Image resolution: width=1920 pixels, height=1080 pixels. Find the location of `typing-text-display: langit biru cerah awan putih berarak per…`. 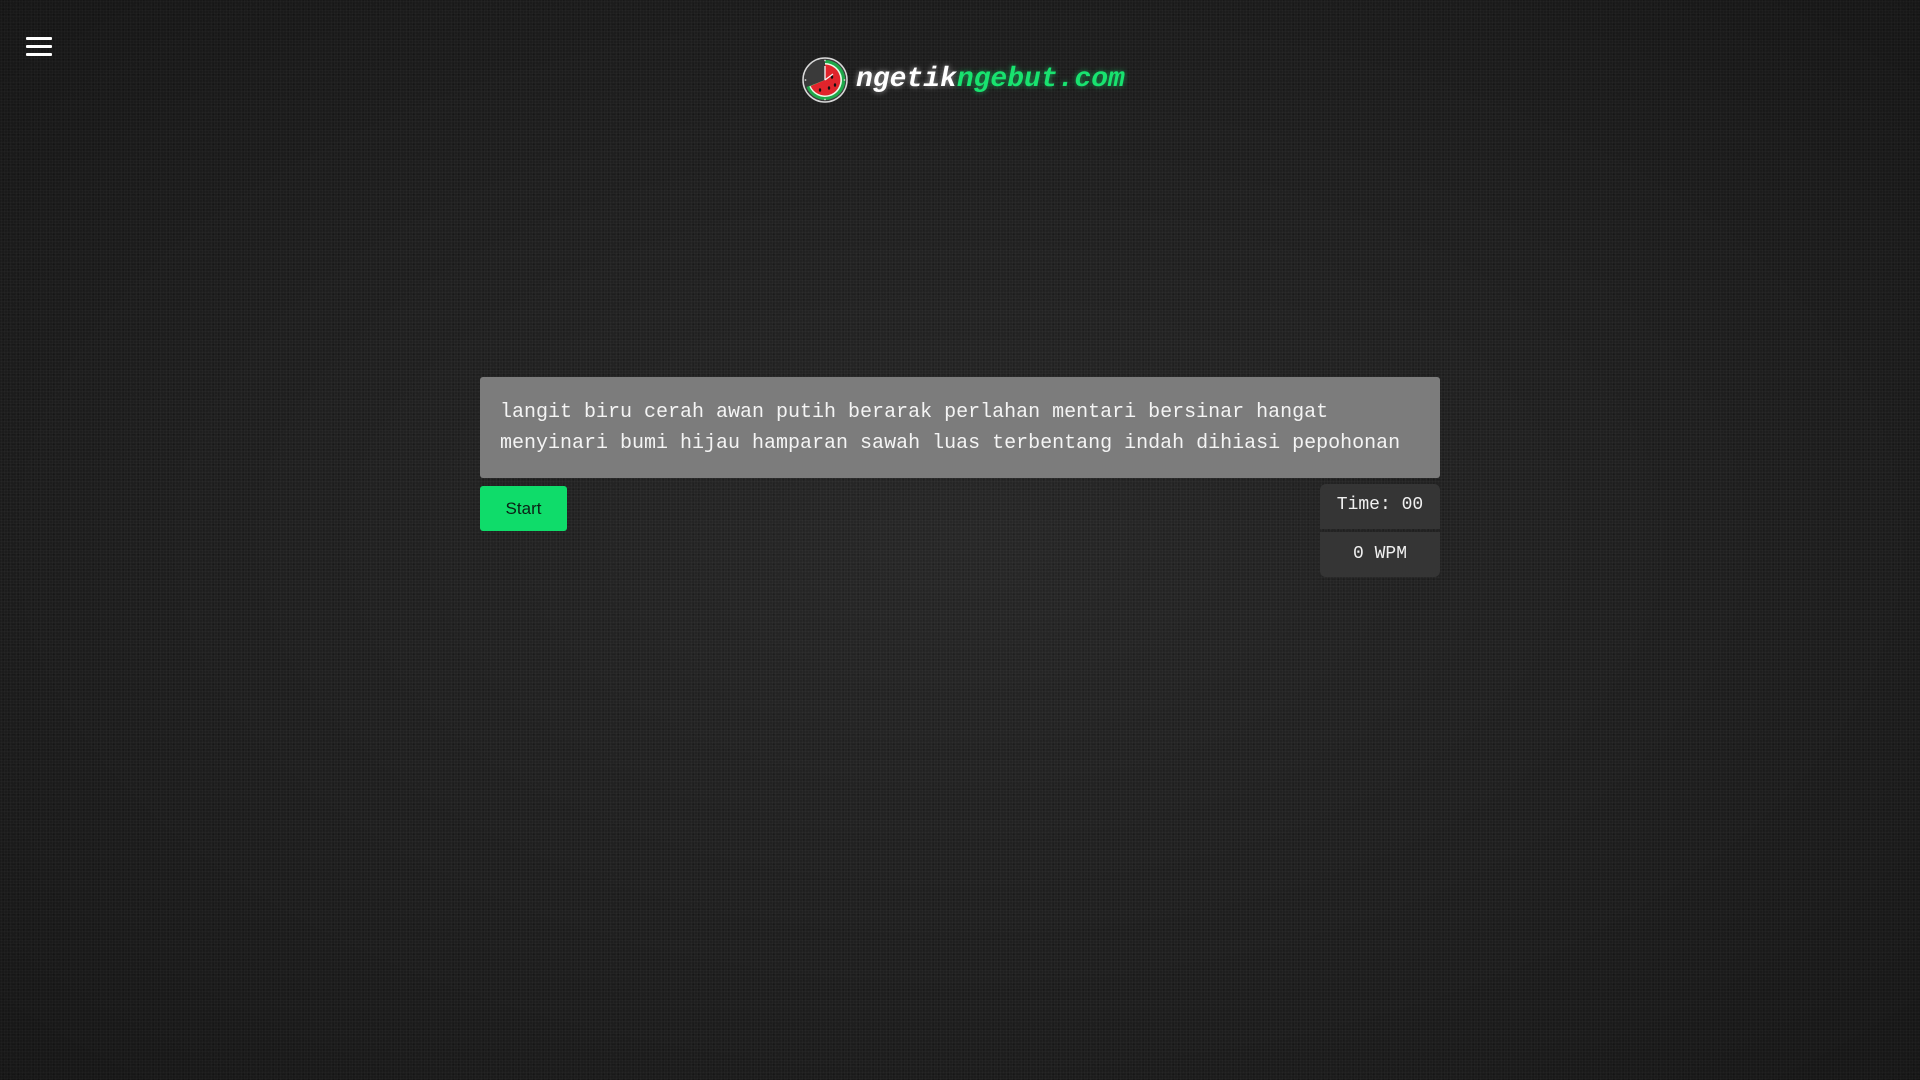

typing-text-display: langit biru cerah awan putih berarak per… is located at coordinates (960, 427).